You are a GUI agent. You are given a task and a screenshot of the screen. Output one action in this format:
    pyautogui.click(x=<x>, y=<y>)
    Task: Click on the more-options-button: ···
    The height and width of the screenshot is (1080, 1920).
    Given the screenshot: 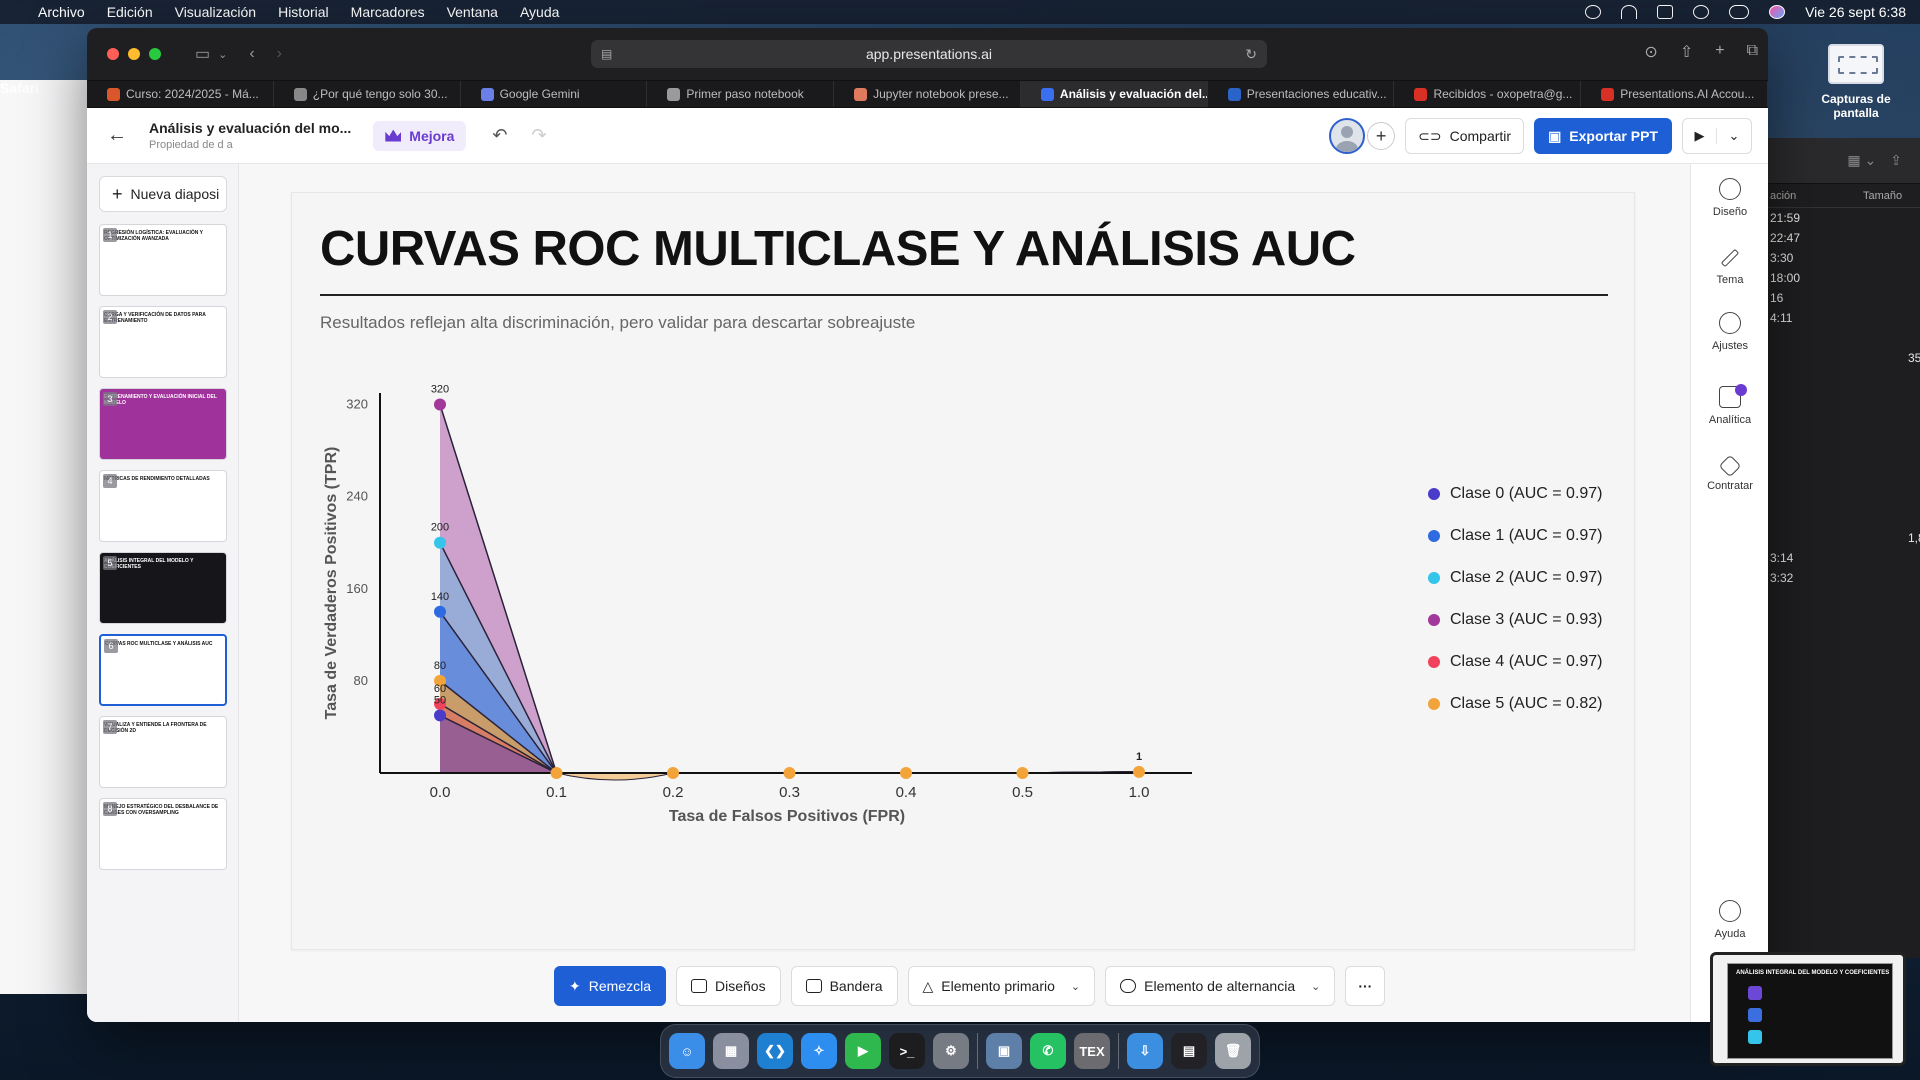 What is the action you would take?
    pyautogui.click(x=1365, y=986)
    